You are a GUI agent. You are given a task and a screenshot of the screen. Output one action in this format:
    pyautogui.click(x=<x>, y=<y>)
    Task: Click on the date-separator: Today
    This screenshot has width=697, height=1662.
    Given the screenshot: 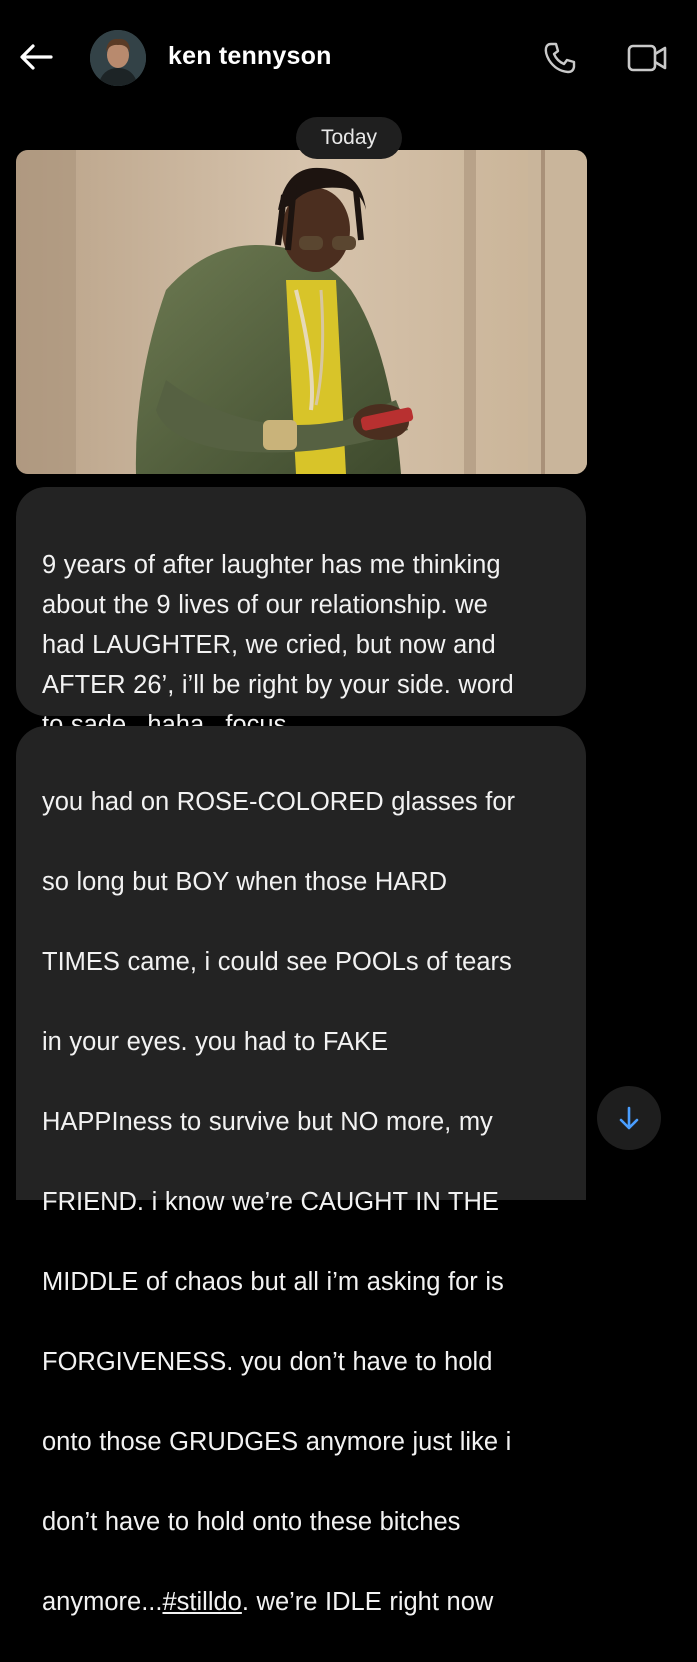 What is the action you would take?
    pyautogui.click(x=349, y=138)
    